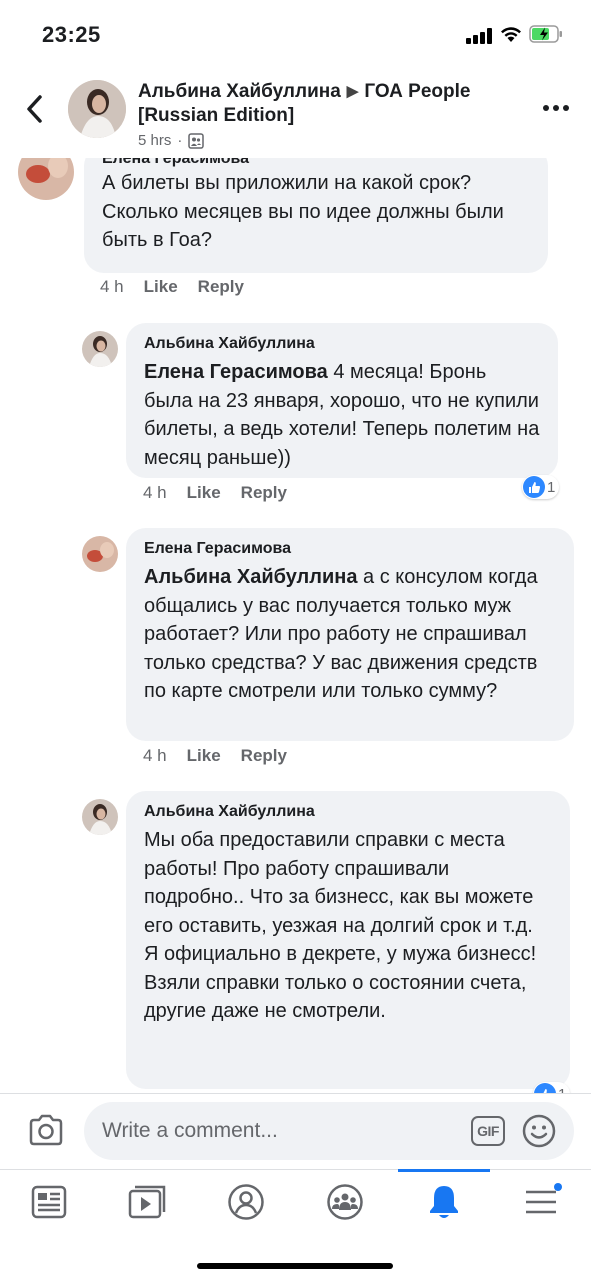 The height and width of the screenshot is (1280, 591). What do you see at coordinates (71, 34) in the screenshot?
I see `status-time: 23:25` at bounding box center [71, 34].